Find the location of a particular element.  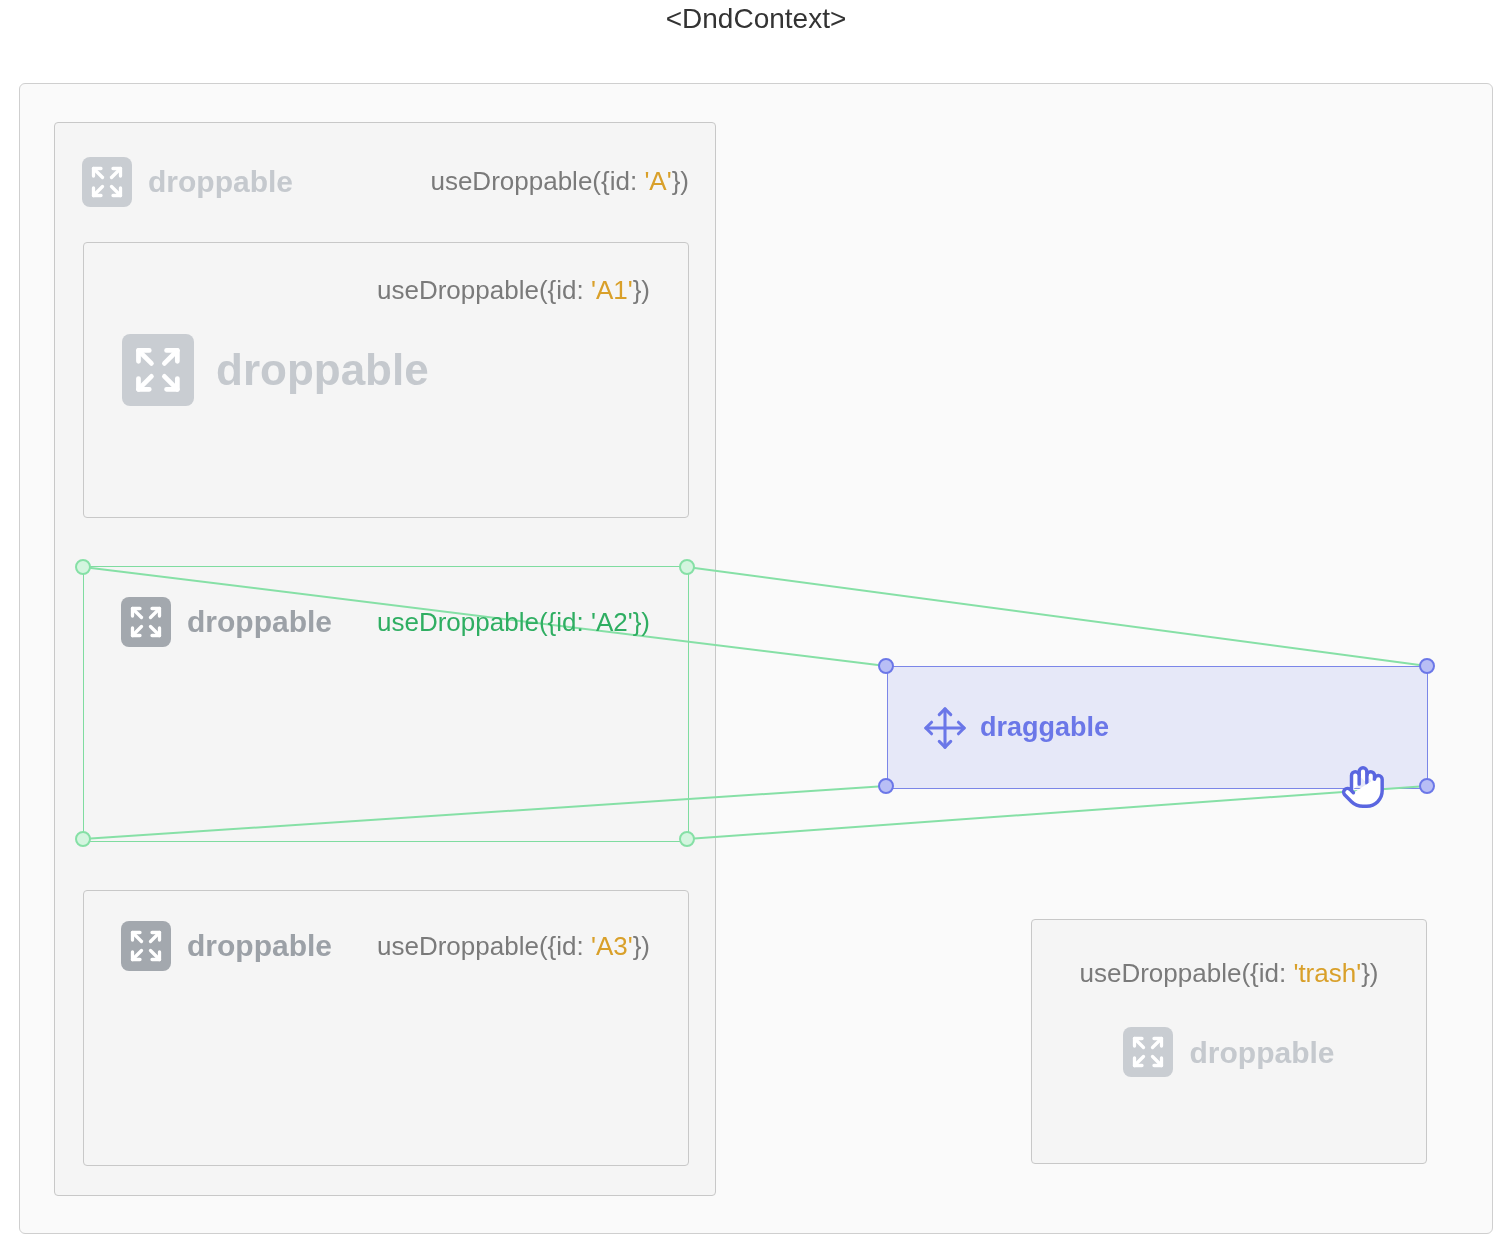

draggable-label: draggable is located at coordinates (1045, 728).